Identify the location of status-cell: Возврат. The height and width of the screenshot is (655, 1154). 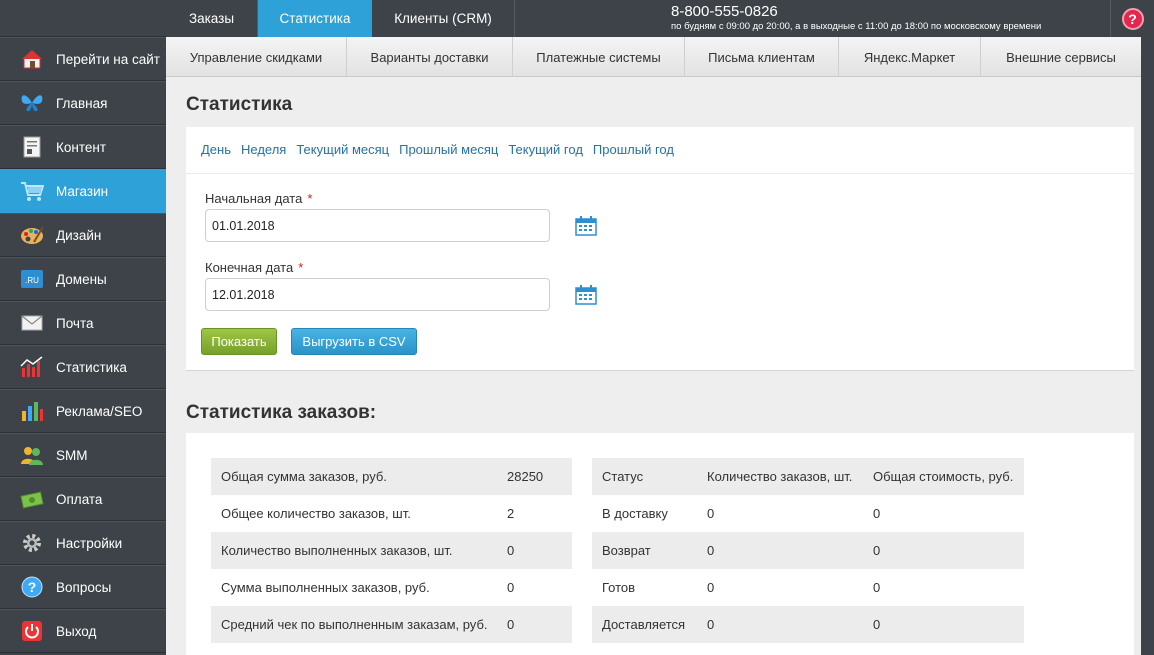
(626, 550).